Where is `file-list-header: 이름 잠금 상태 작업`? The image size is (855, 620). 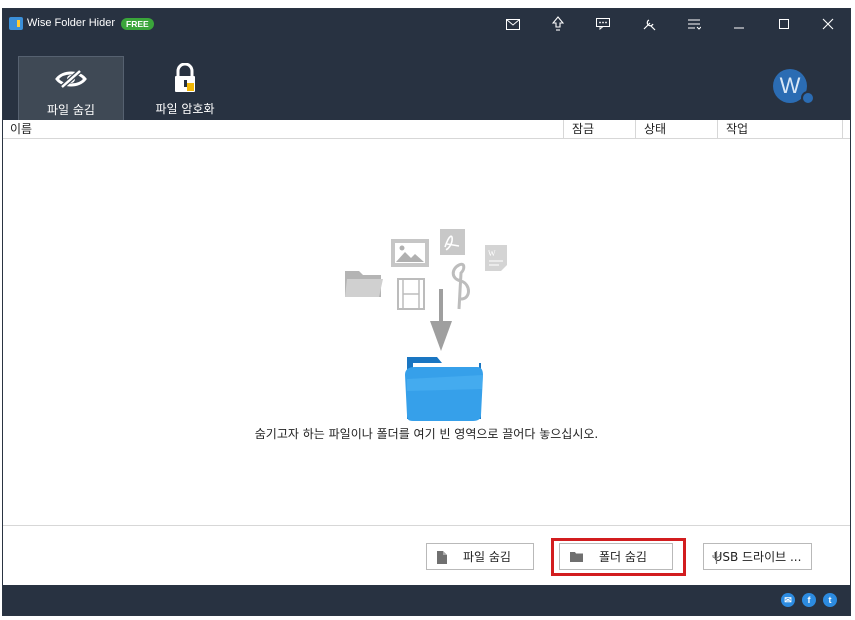
file-list-header: 이름 잠금 상태 작업 is located at coordinates (426, 129).